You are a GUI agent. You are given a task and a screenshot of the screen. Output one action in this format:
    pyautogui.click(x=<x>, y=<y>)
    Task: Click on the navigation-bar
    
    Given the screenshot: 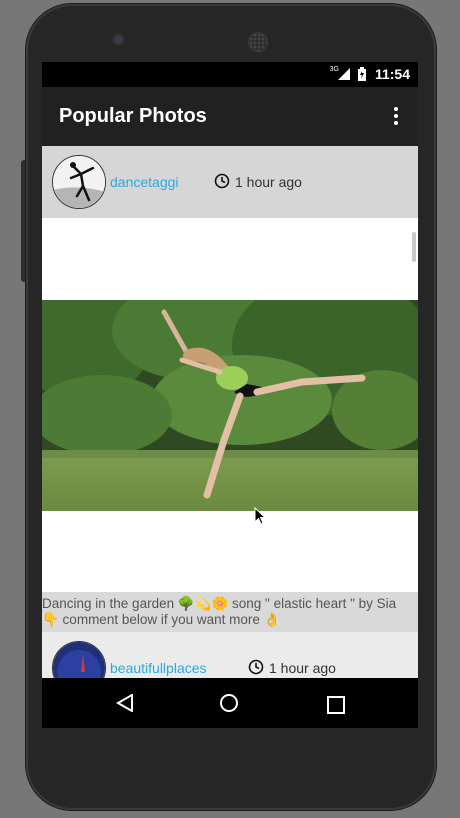 What is the action you would take?
    pyautogui.click(x=230, y=703)
    